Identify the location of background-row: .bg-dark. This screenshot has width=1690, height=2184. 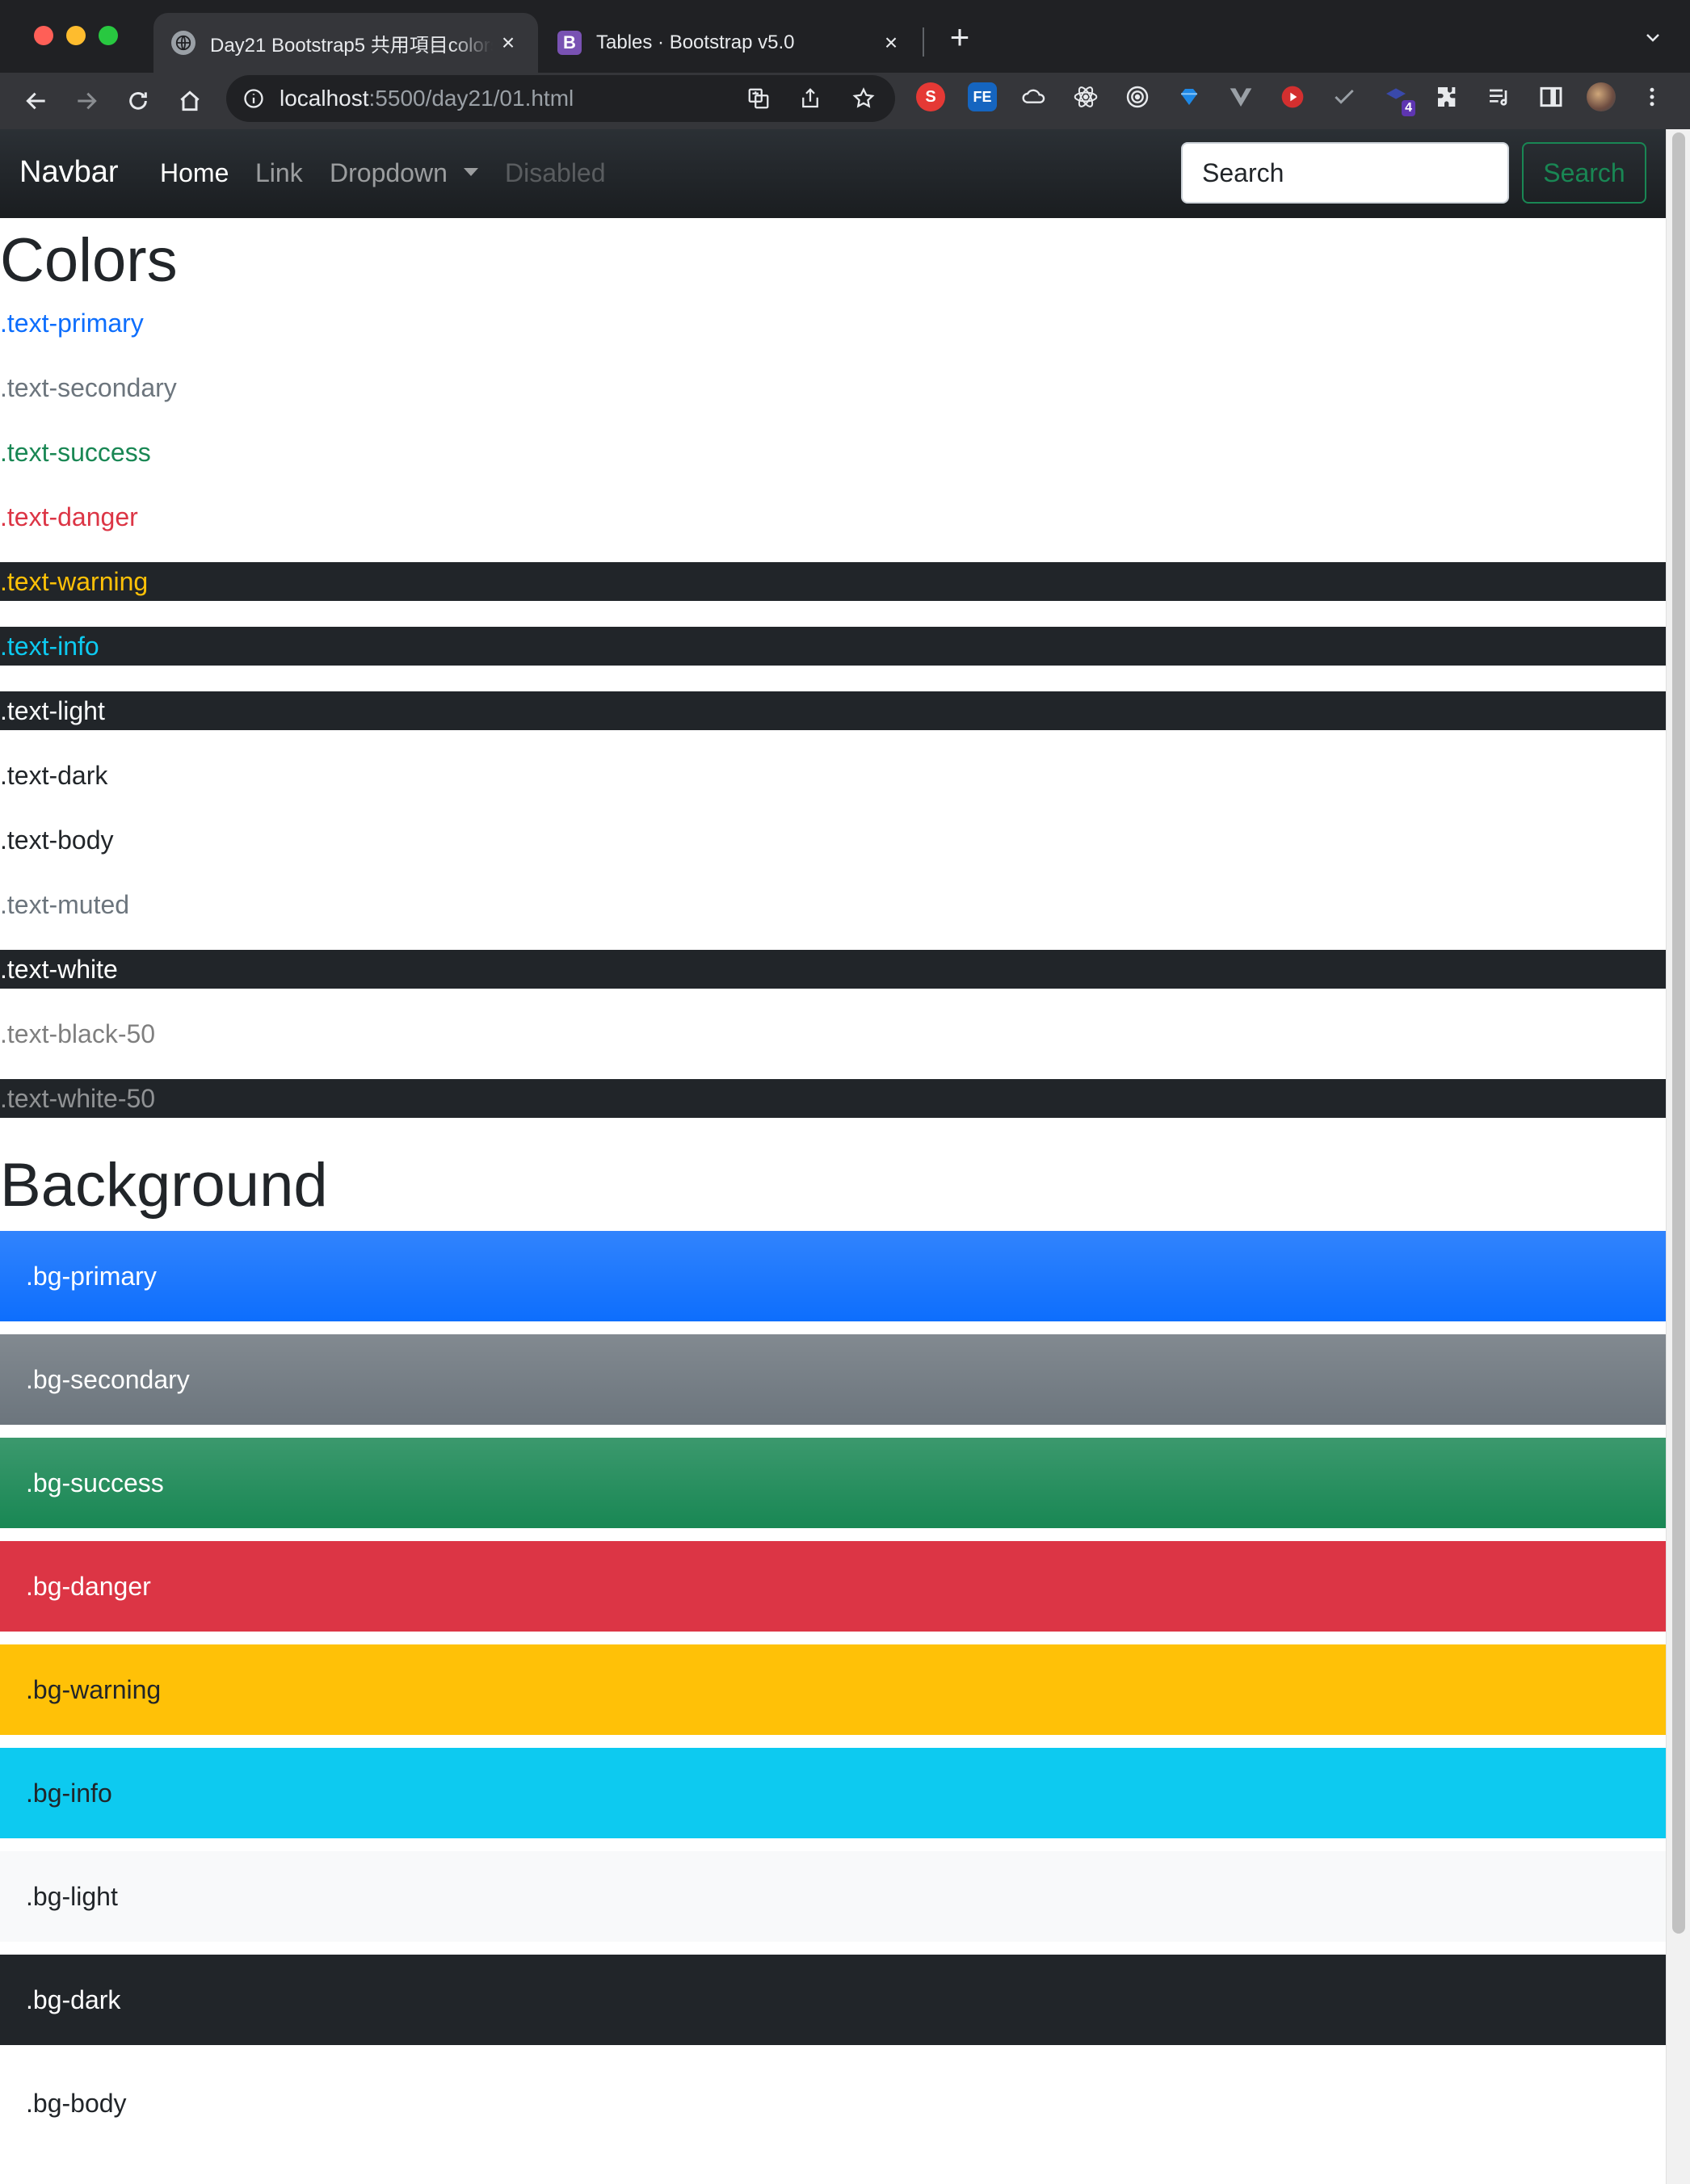
(833, 2000).